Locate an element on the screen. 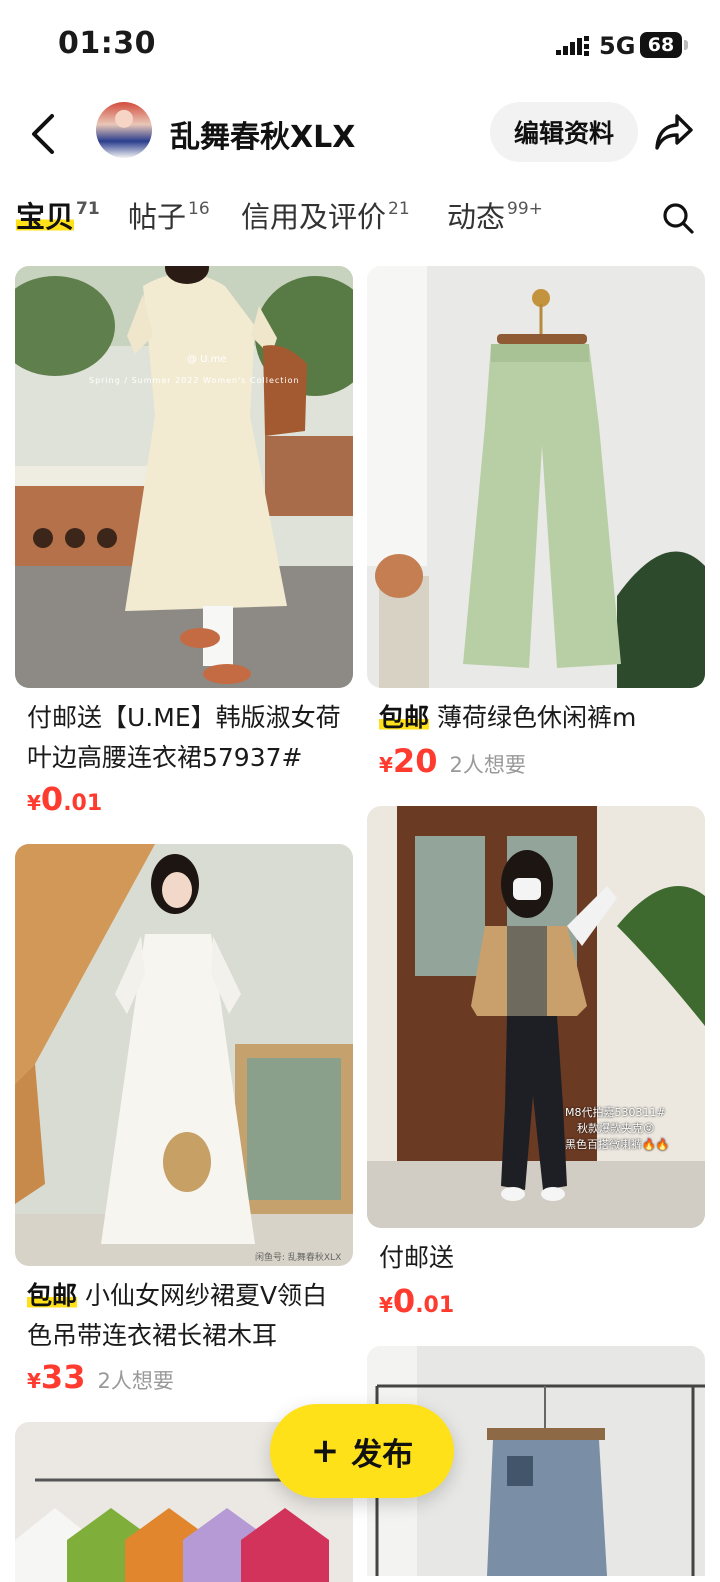 This screenshot has width=720, height=1582. tab-posts-count: 16 is located at coordinates (199, 209).